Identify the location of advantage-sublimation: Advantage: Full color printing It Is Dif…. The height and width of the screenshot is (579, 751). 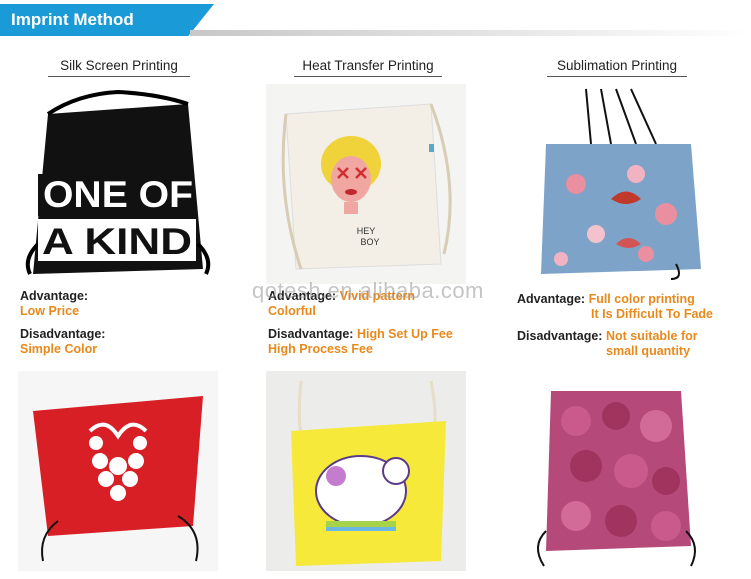
(615, 306).